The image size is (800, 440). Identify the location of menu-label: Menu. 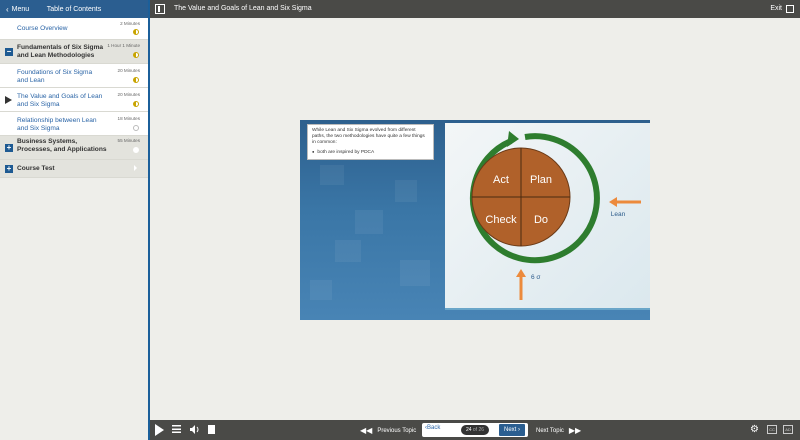
(20, 9).